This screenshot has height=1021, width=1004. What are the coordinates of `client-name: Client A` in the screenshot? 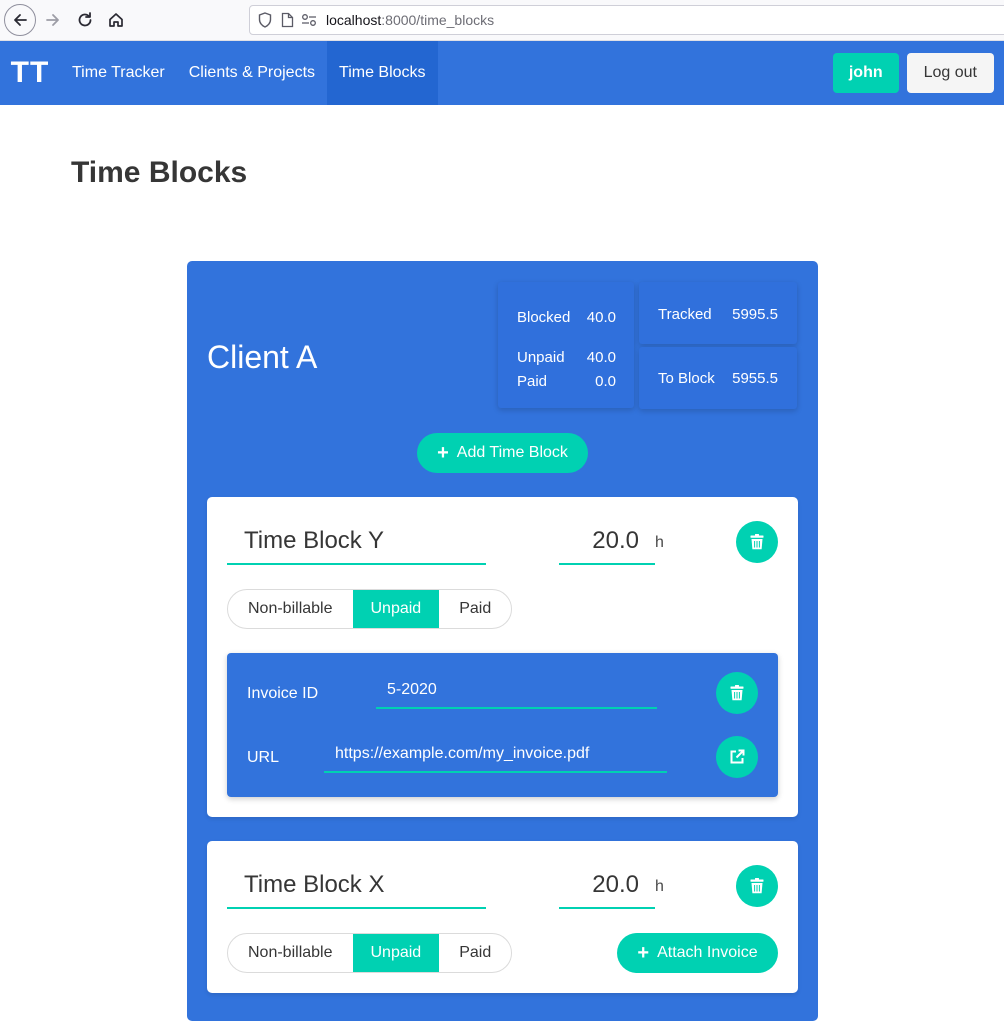 It's located at (262, 357).